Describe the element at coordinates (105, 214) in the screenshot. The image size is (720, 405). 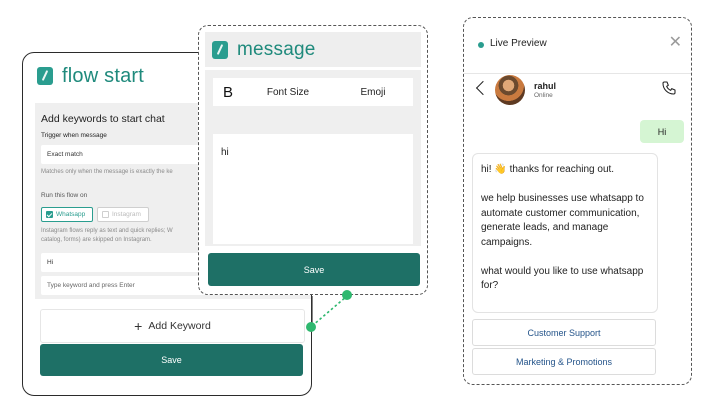
I see `checkbox-unchecked-icon` at that location.